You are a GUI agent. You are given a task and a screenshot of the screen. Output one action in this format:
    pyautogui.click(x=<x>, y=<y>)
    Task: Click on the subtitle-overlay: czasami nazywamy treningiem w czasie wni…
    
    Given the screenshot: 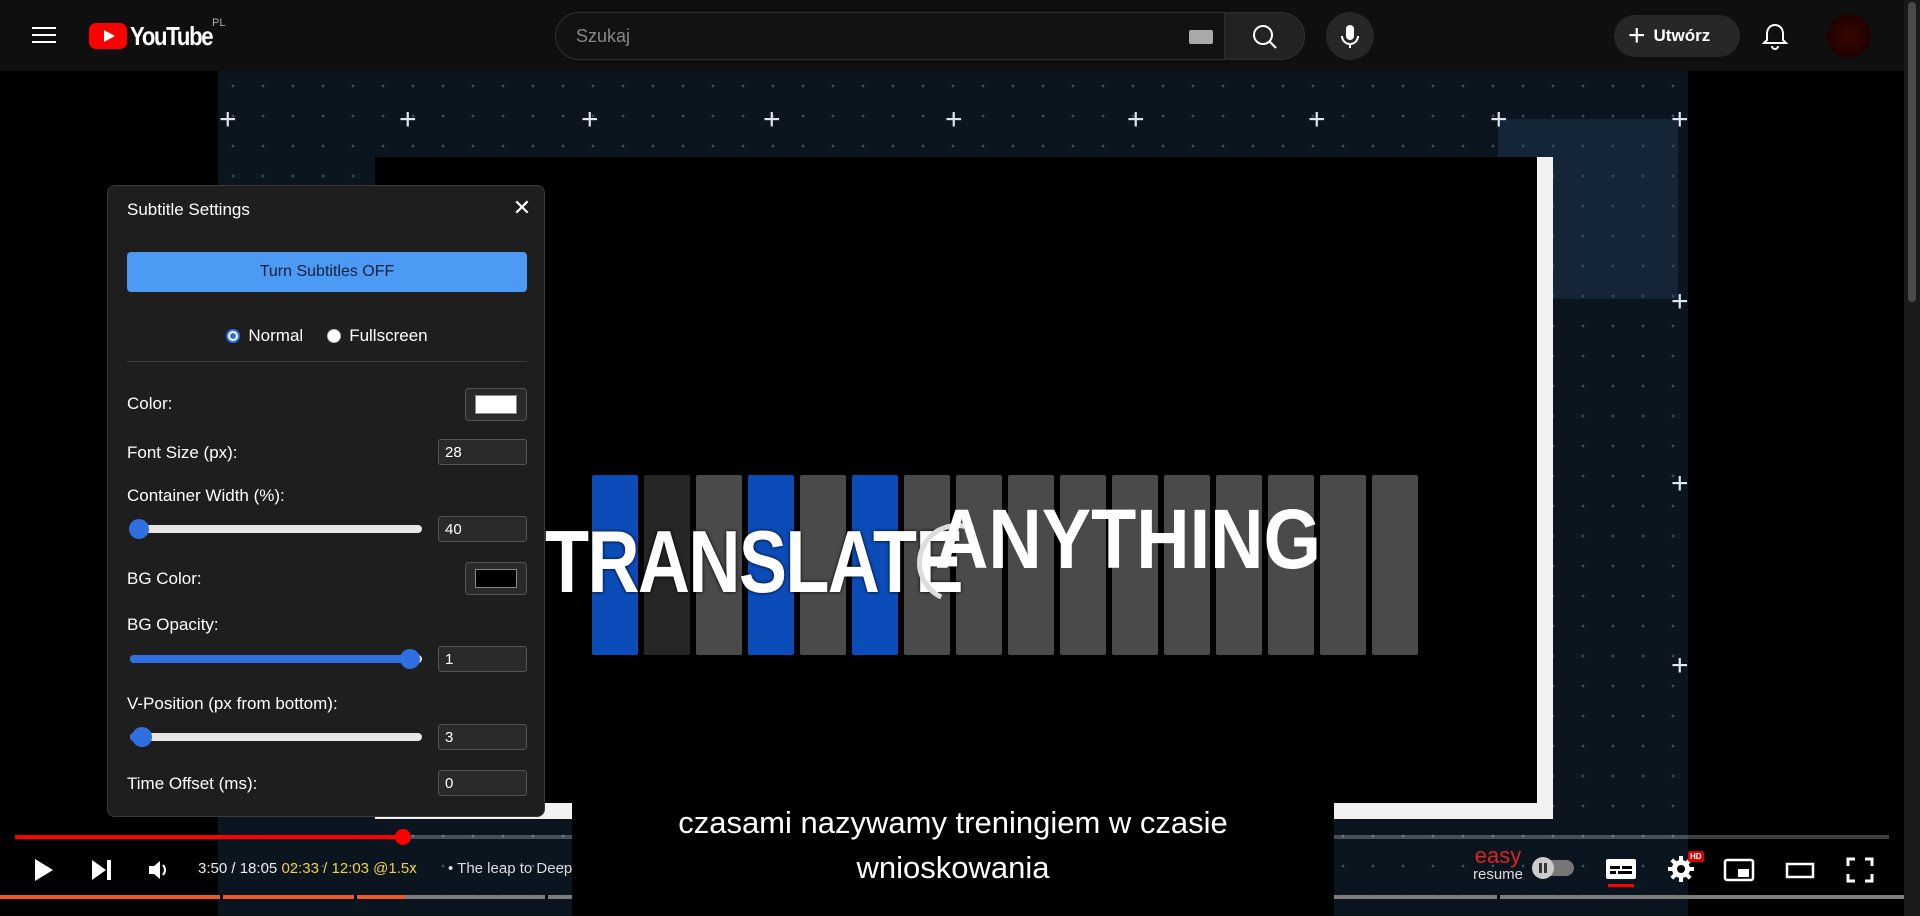 What is the action you would take?
    pyautogui.click(x=953, y=856)
    